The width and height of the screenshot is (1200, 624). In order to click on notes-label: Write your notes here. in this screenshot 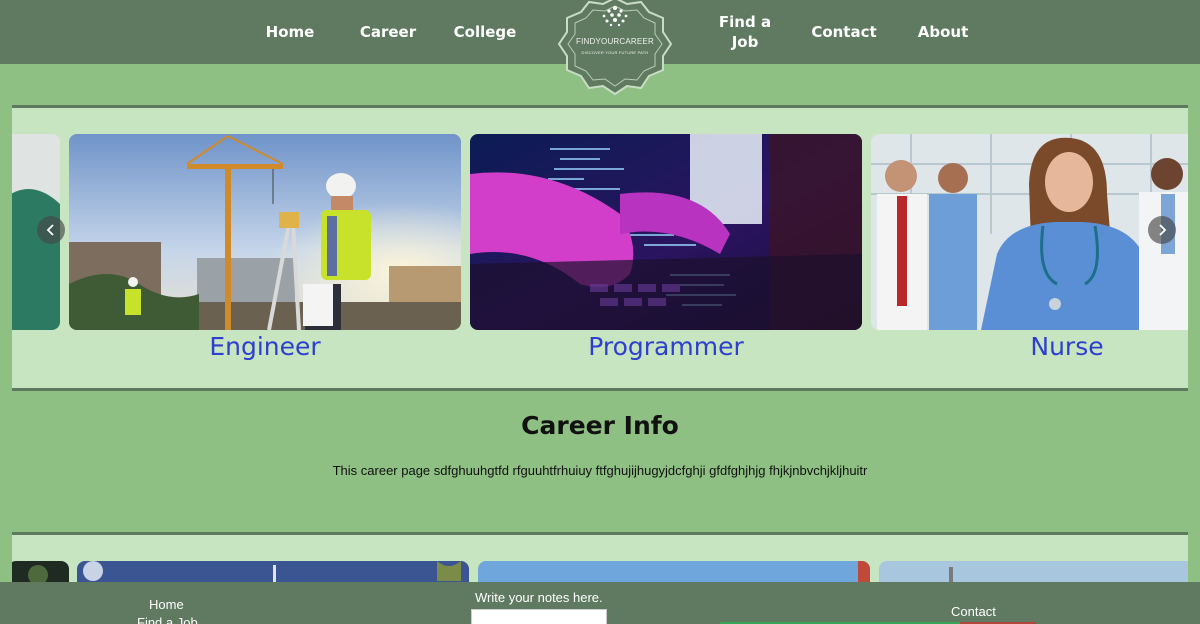, I will do `click(539, 597)`.